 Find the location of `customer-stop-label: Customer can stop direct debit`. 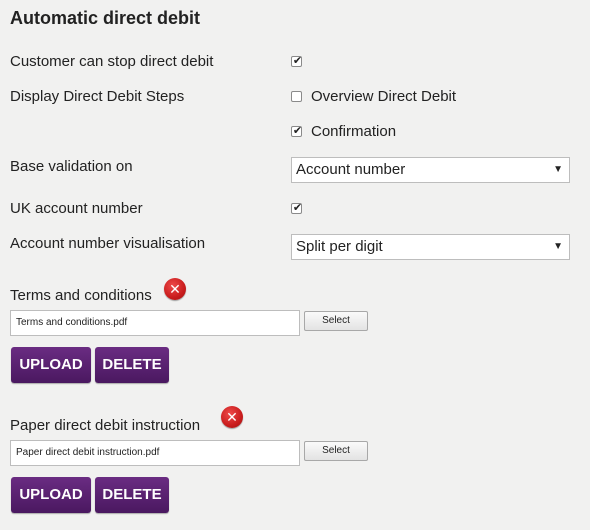

customer-stop-label: Customer can stop direct debit is located at coordinates (112, 61).